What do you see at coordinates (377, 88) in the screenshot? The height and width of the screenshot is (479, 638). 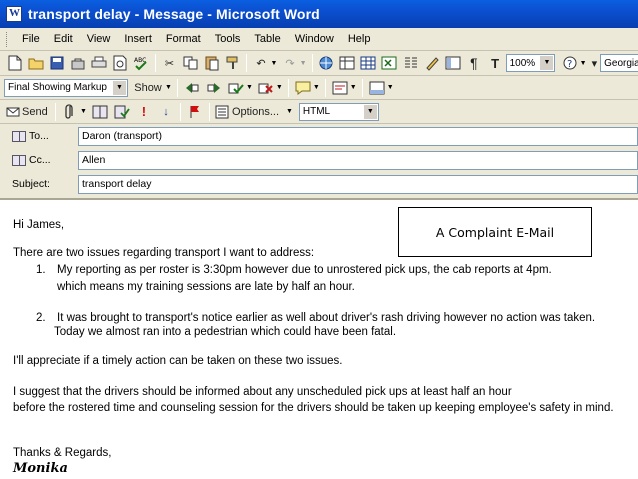 I see `reviewing-pane-icon` at bounding box center [377, 88].